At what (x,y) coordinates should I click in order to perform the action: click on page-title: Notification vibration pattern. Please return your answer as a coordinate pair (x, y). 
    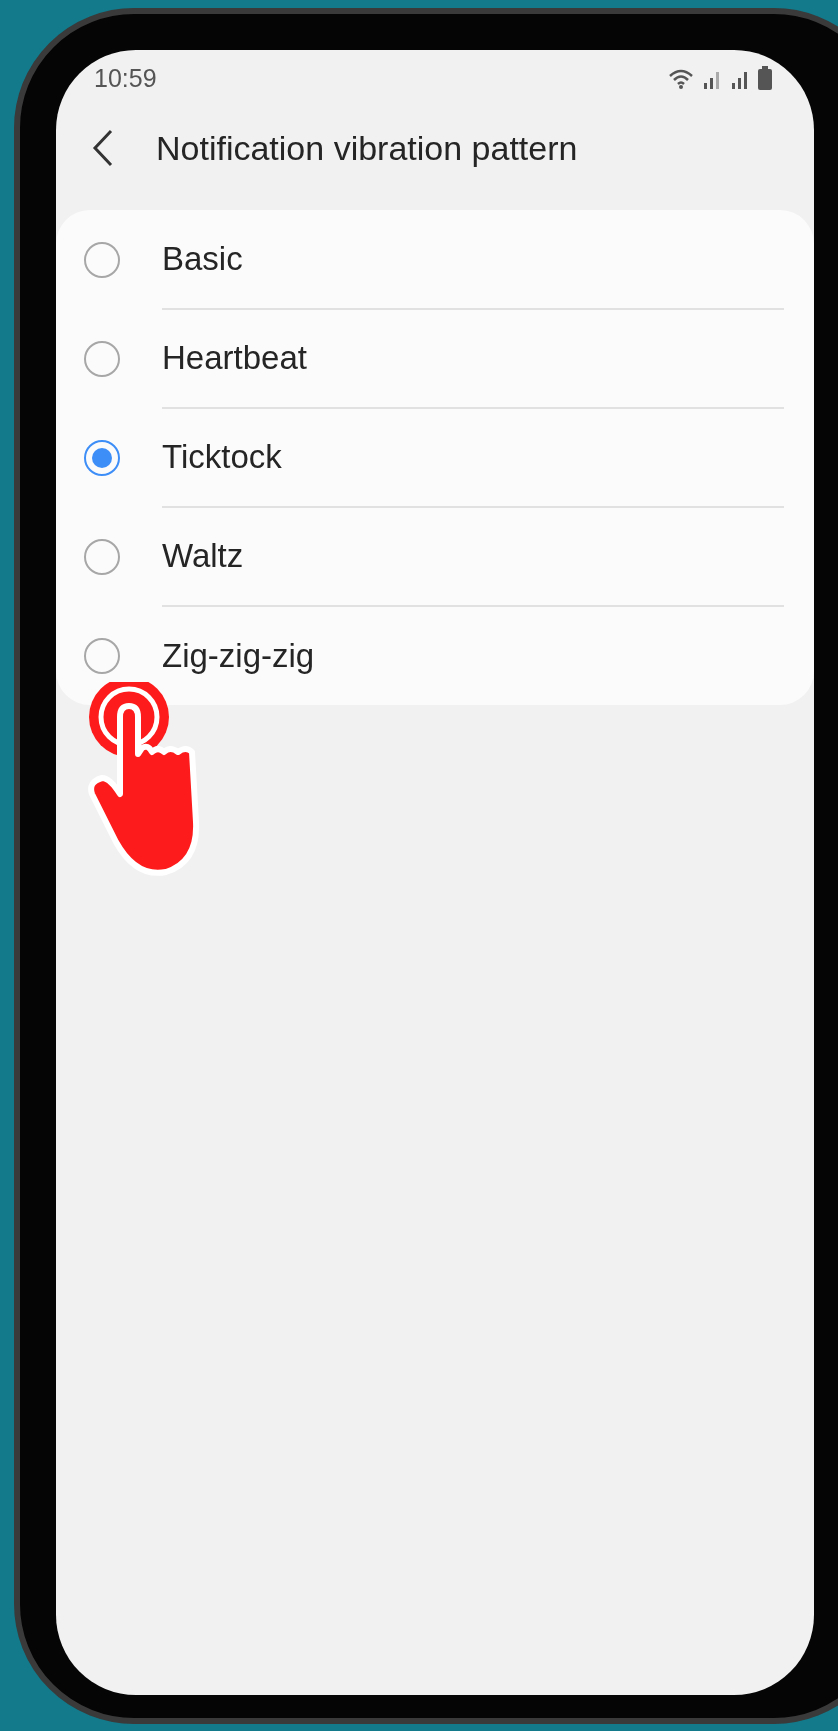
    Looking at the image, I should click on (367, 148).